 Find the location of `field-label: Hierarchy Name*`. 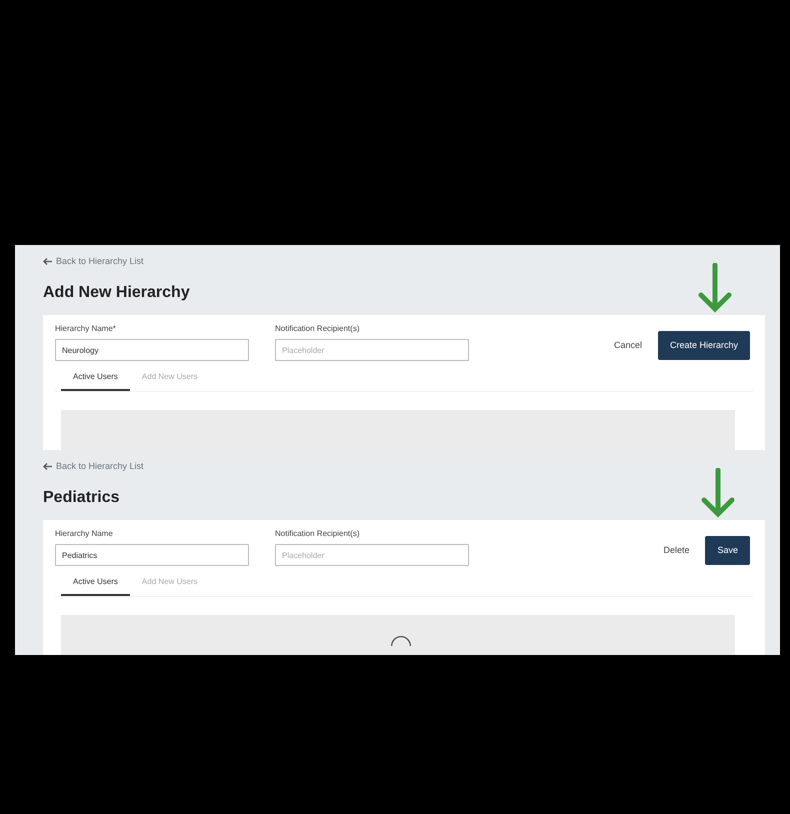

field-label: Hierarchy Name* is located at coordinates (86, 328).